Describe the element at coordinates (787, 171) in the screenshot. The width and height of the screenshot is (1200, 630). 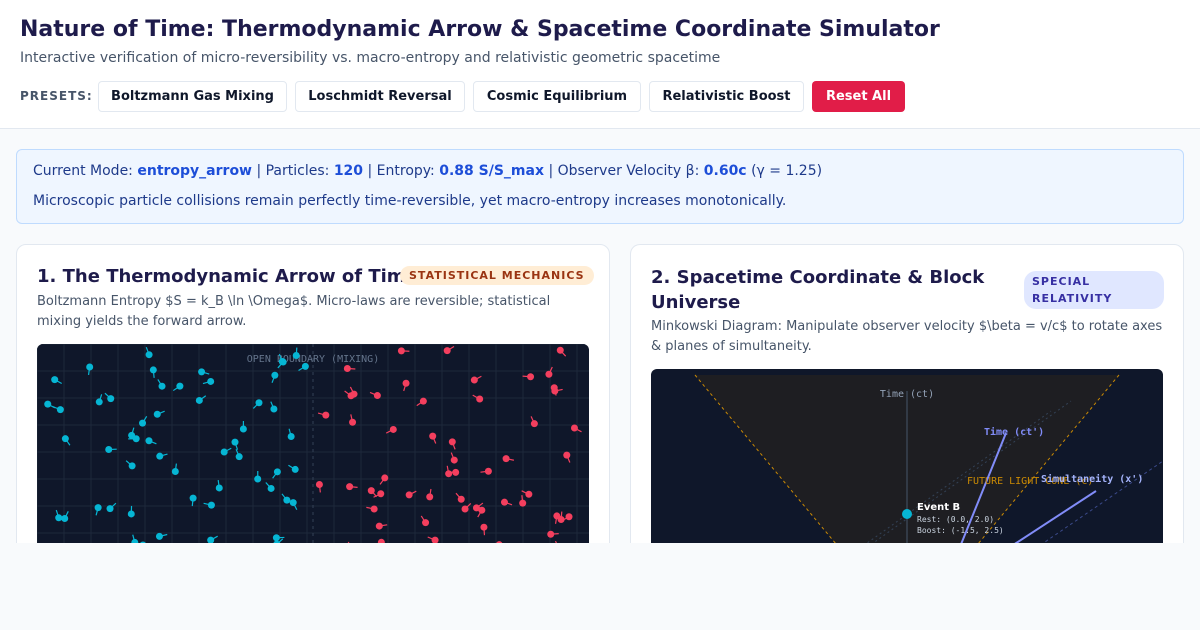
I see `gamma-value: (γ = 1.25)` at that location.